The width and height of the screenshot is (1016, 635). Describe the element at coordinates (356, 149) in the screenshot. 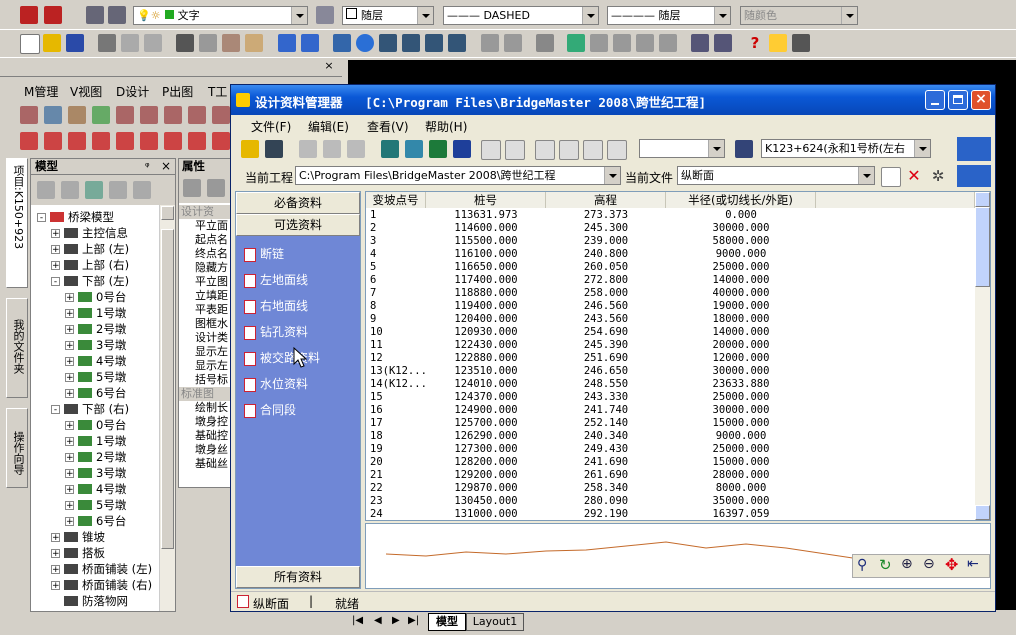

I see `paste-icon` at that location.